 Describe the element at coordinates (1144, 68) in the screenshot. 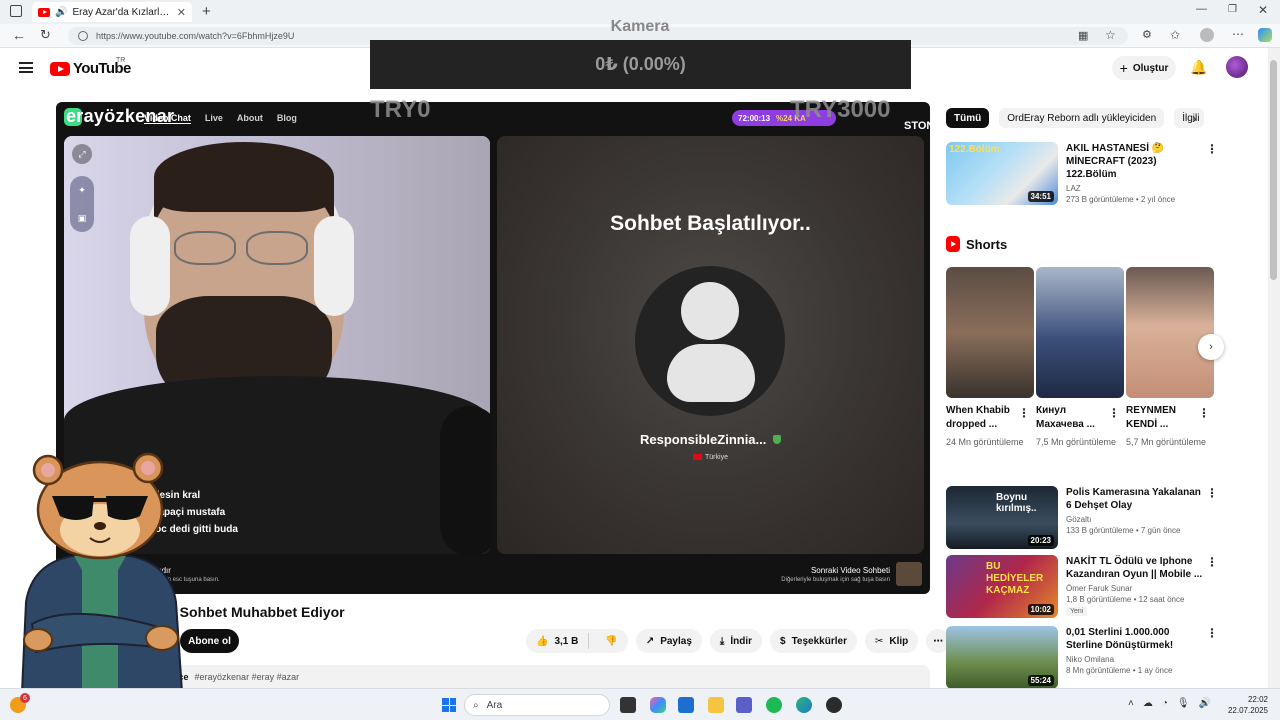

I see `create-button: + Oluştur` at that location.